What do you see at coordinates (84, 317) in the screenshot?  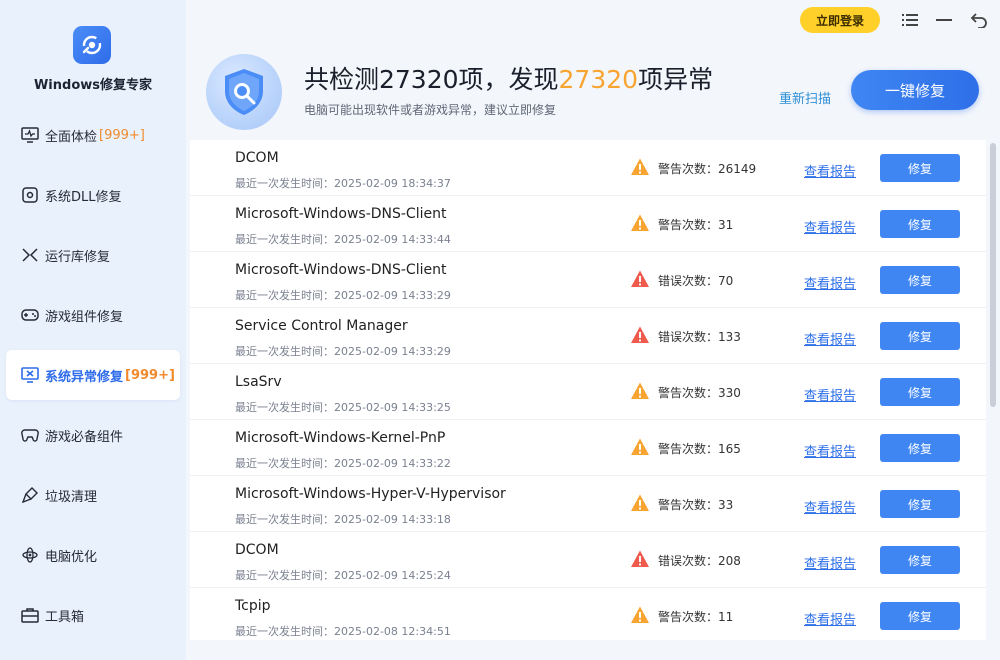 I see `sidebar-item-label: 游戏组件修复` at bounding box center [84, 317].